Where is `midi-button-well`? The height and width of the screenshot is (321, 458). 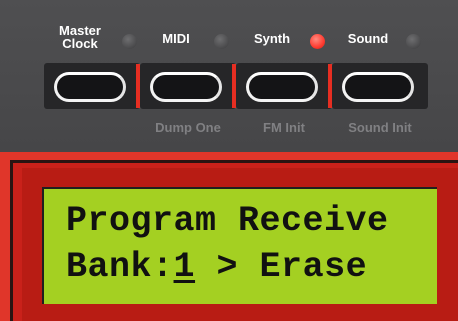
midi-button-well is located at coordinates (188, 86).